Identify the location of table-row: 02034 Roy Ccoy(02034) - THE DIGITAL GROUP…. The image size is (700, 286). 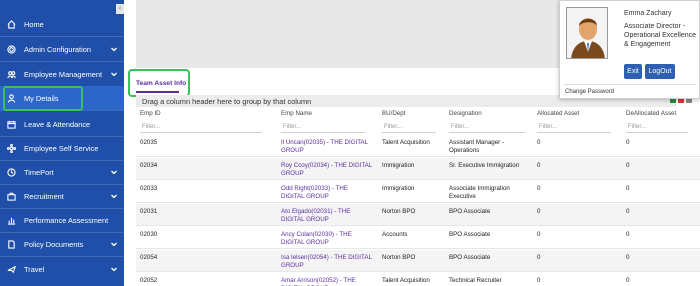
(418, 169).